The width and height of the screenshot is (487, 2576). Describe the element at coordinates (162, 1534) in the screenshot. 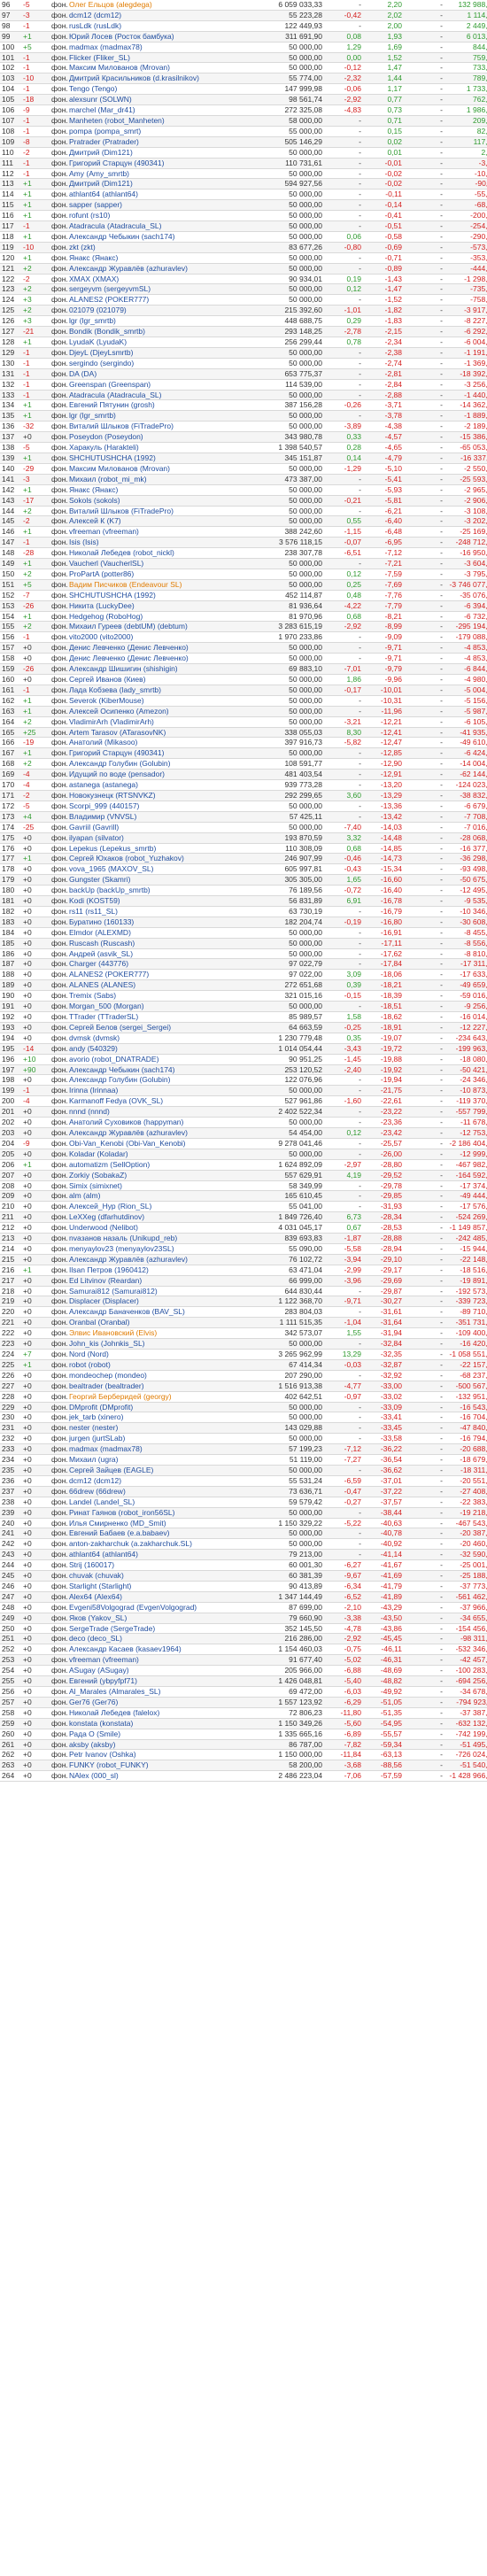

I see `participant-name-link: Евгений Бабаев (e.a.babaev)` at that location.